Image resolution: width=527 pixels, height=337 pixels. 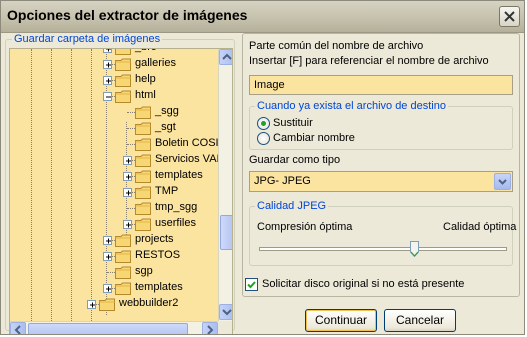 What do you see at coordinates (145, 95) in the screenshot?
I see `tree-item-label: html` at bounding box center [145, 95].